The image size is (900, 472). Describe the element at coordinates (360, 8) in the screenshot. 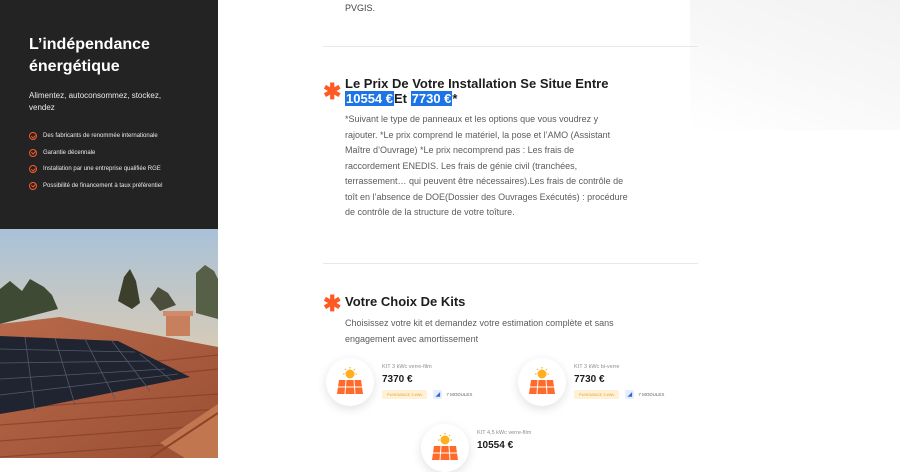

I see `pvgis-text: PVGIS.` at that location.